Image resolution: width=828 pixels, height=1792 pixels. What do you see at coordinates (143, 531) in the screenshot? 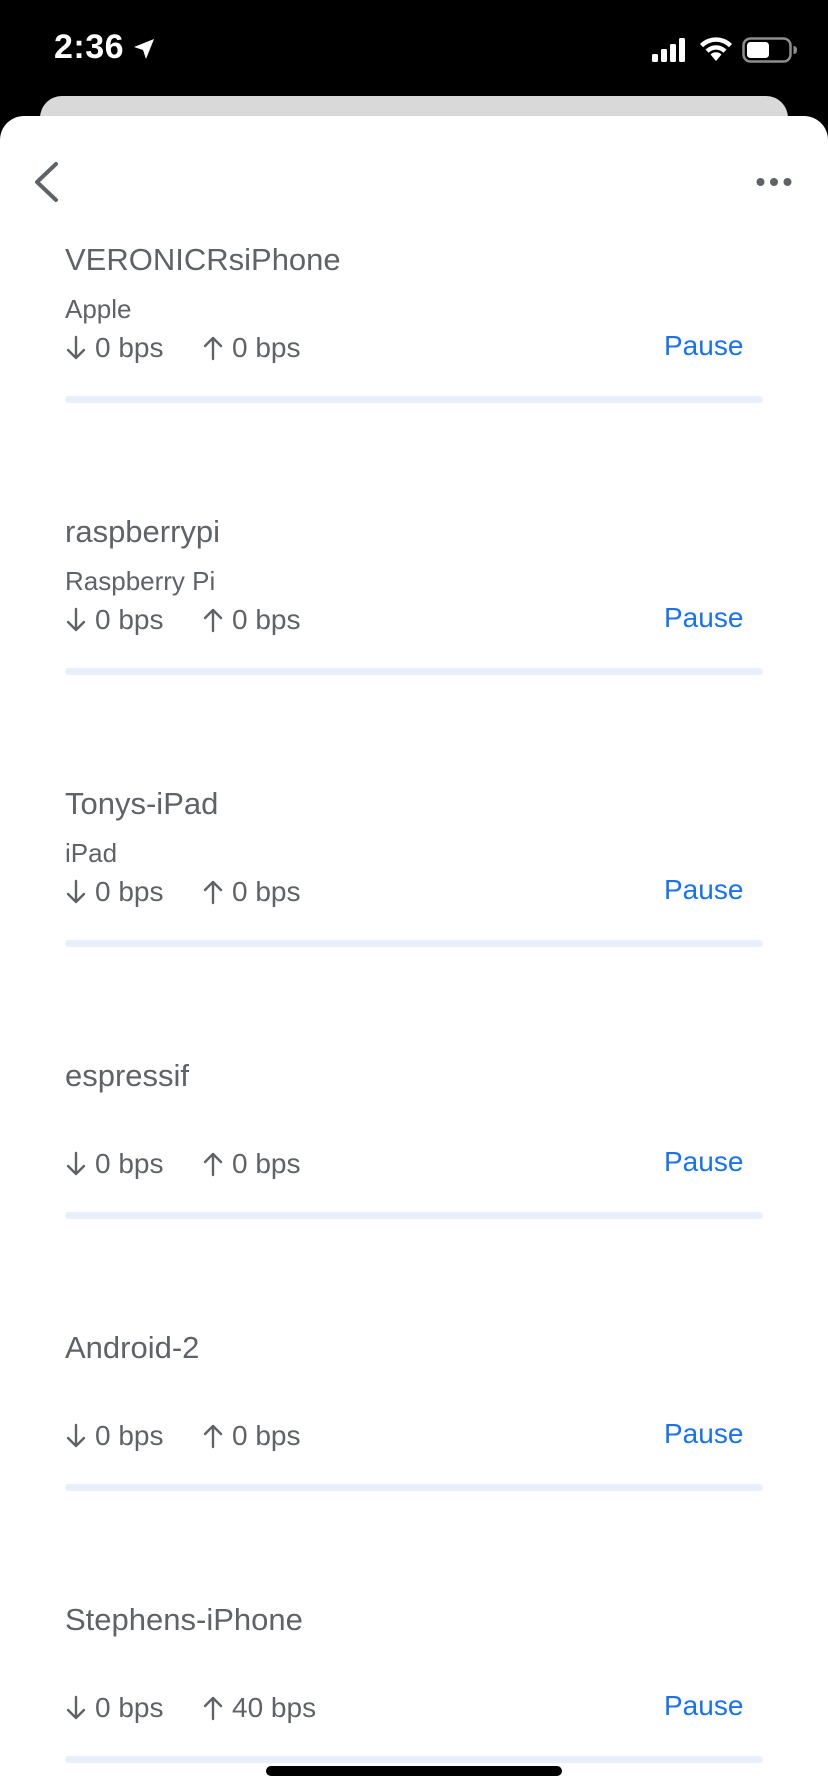
I see `device-name: raspberrypi` at bounding box center [143, 531].